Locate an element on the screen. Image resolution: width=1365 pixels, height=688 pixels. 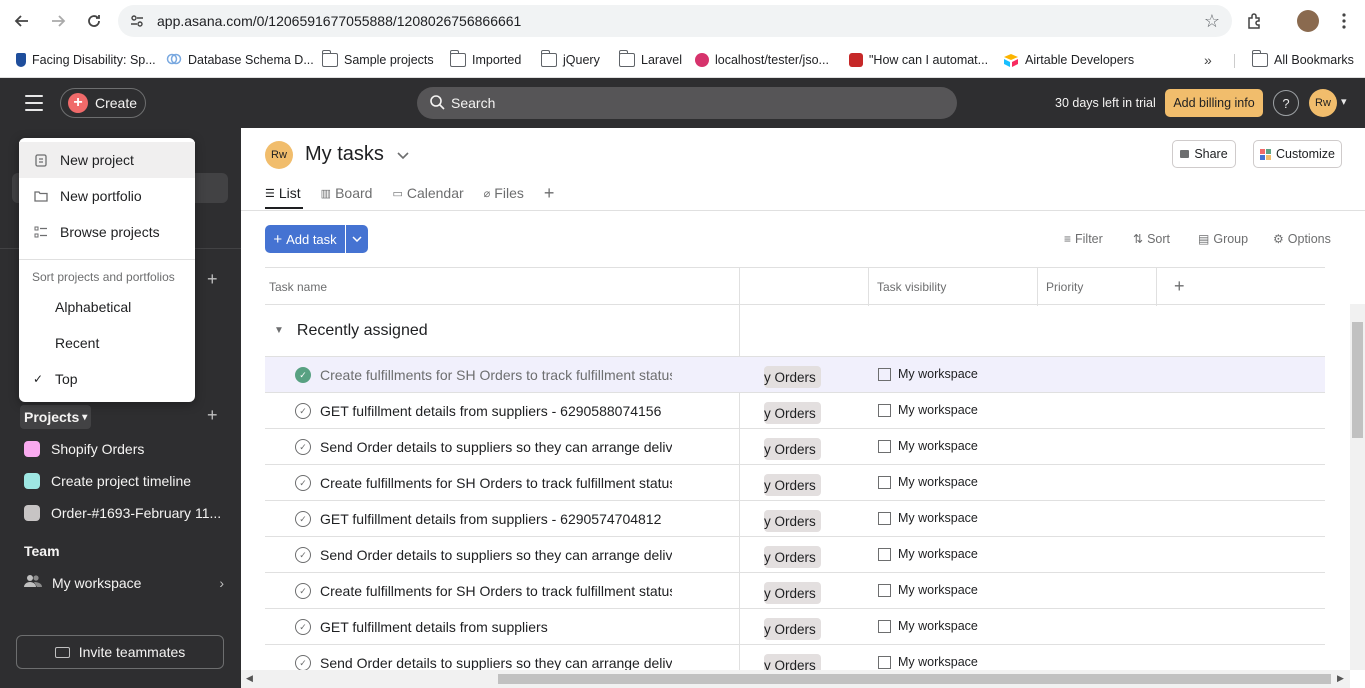
add-task-button: + Add task is located at coordinates (305, 239).